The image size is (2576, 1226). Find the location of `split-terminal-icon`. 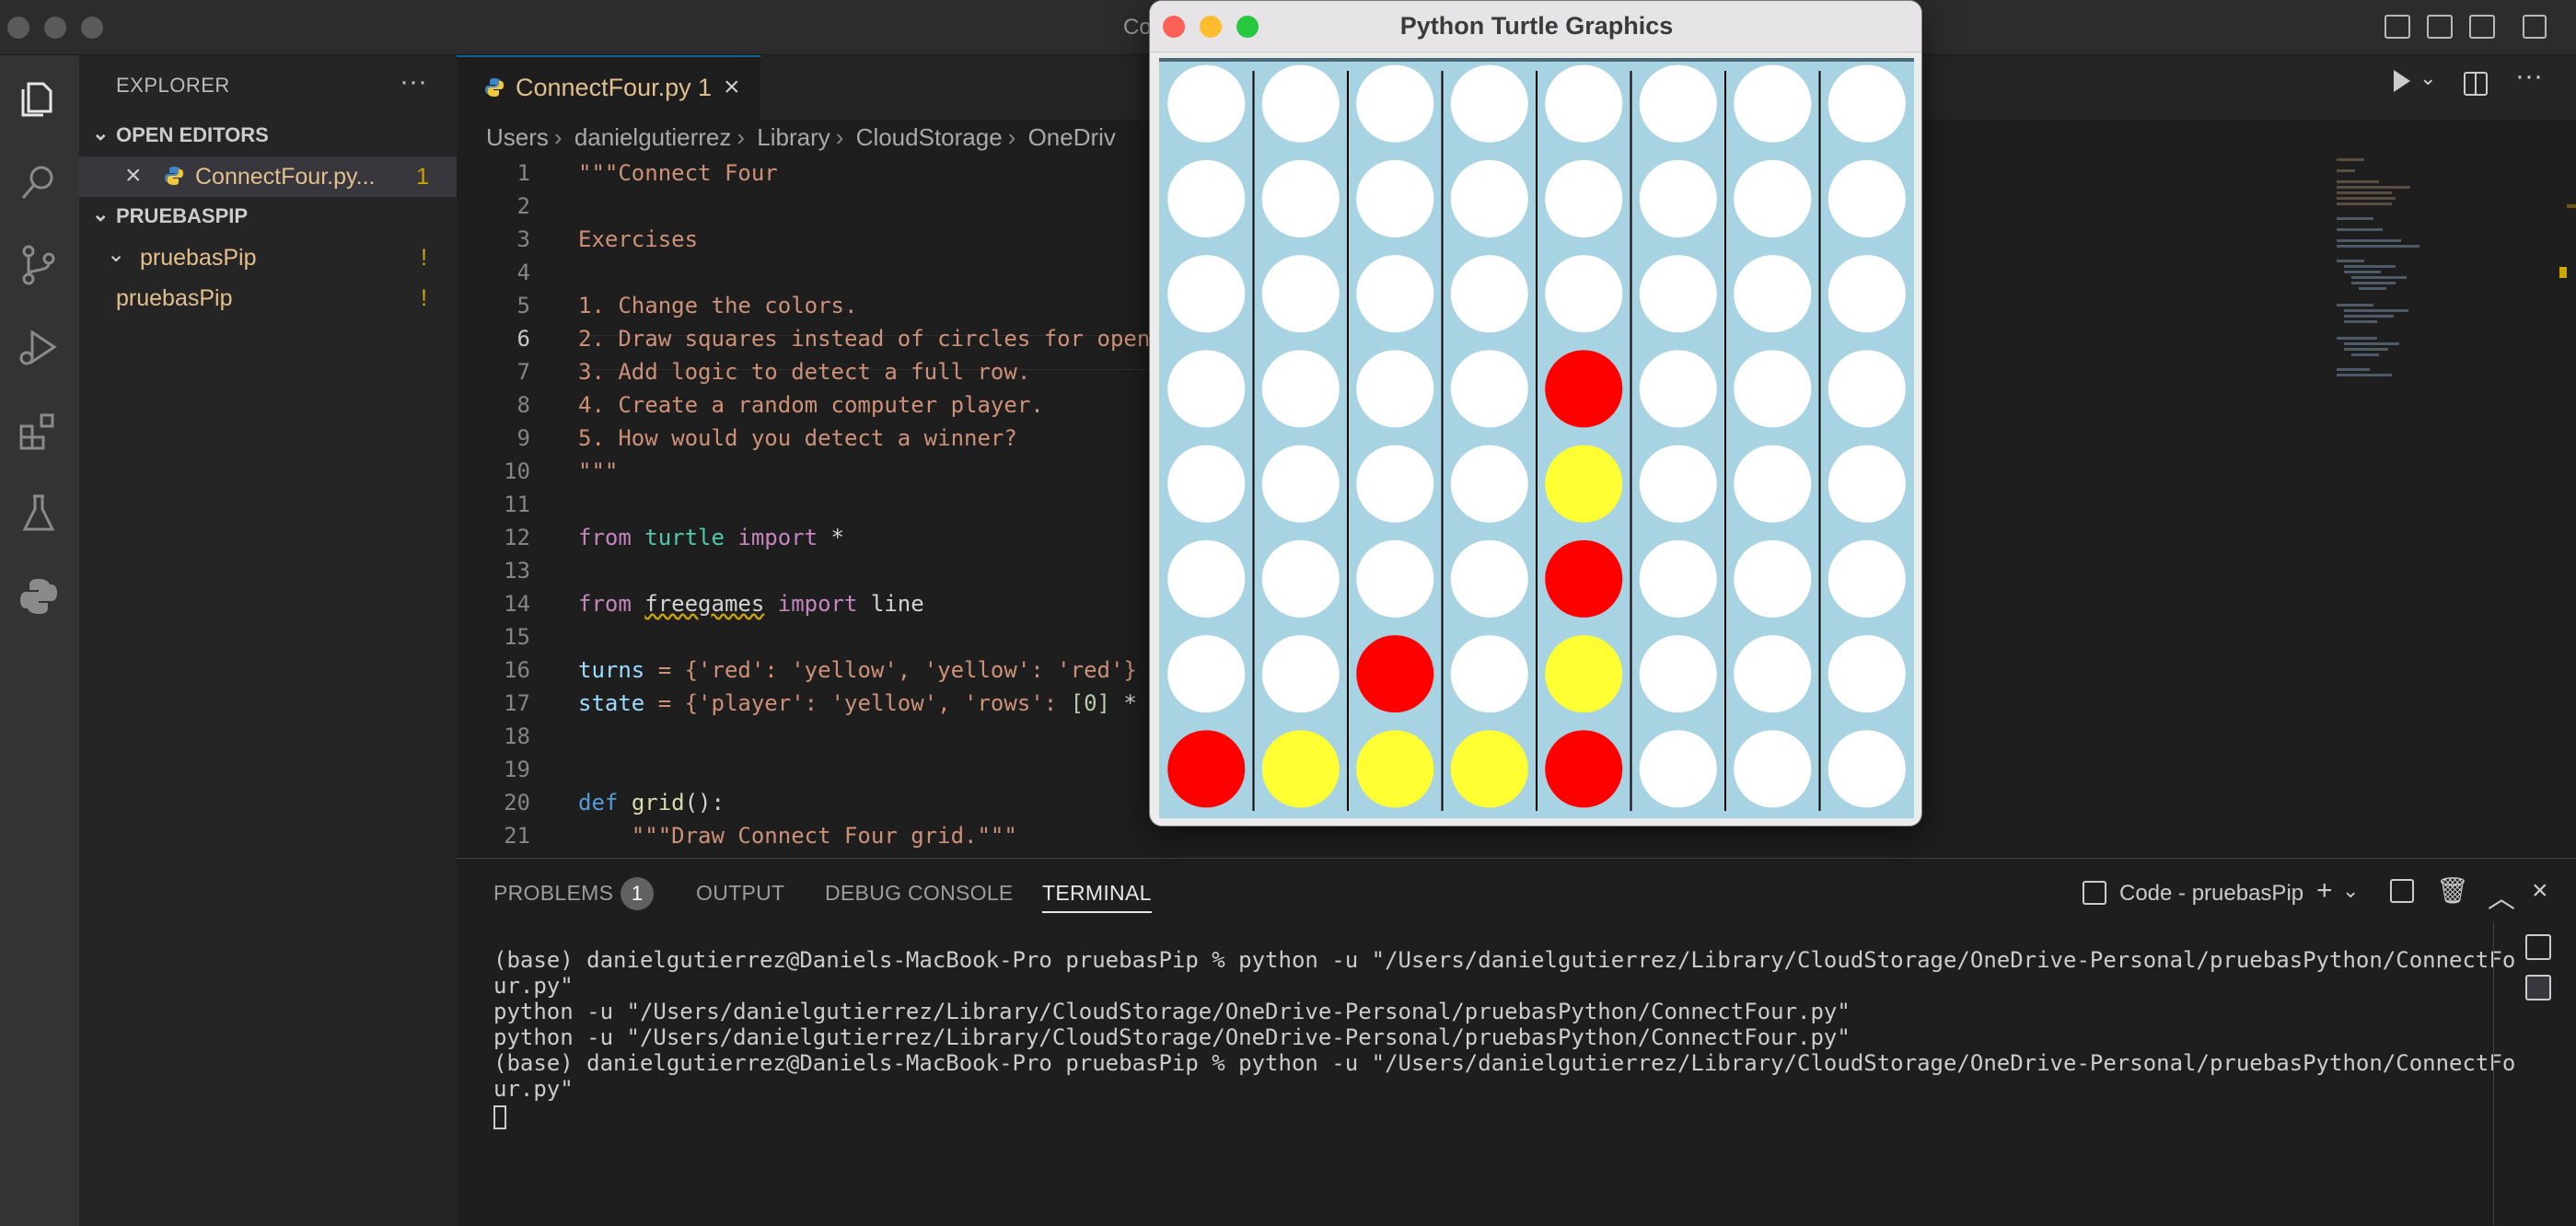

split-terminal-icon is located at coordinates (2402, 891).